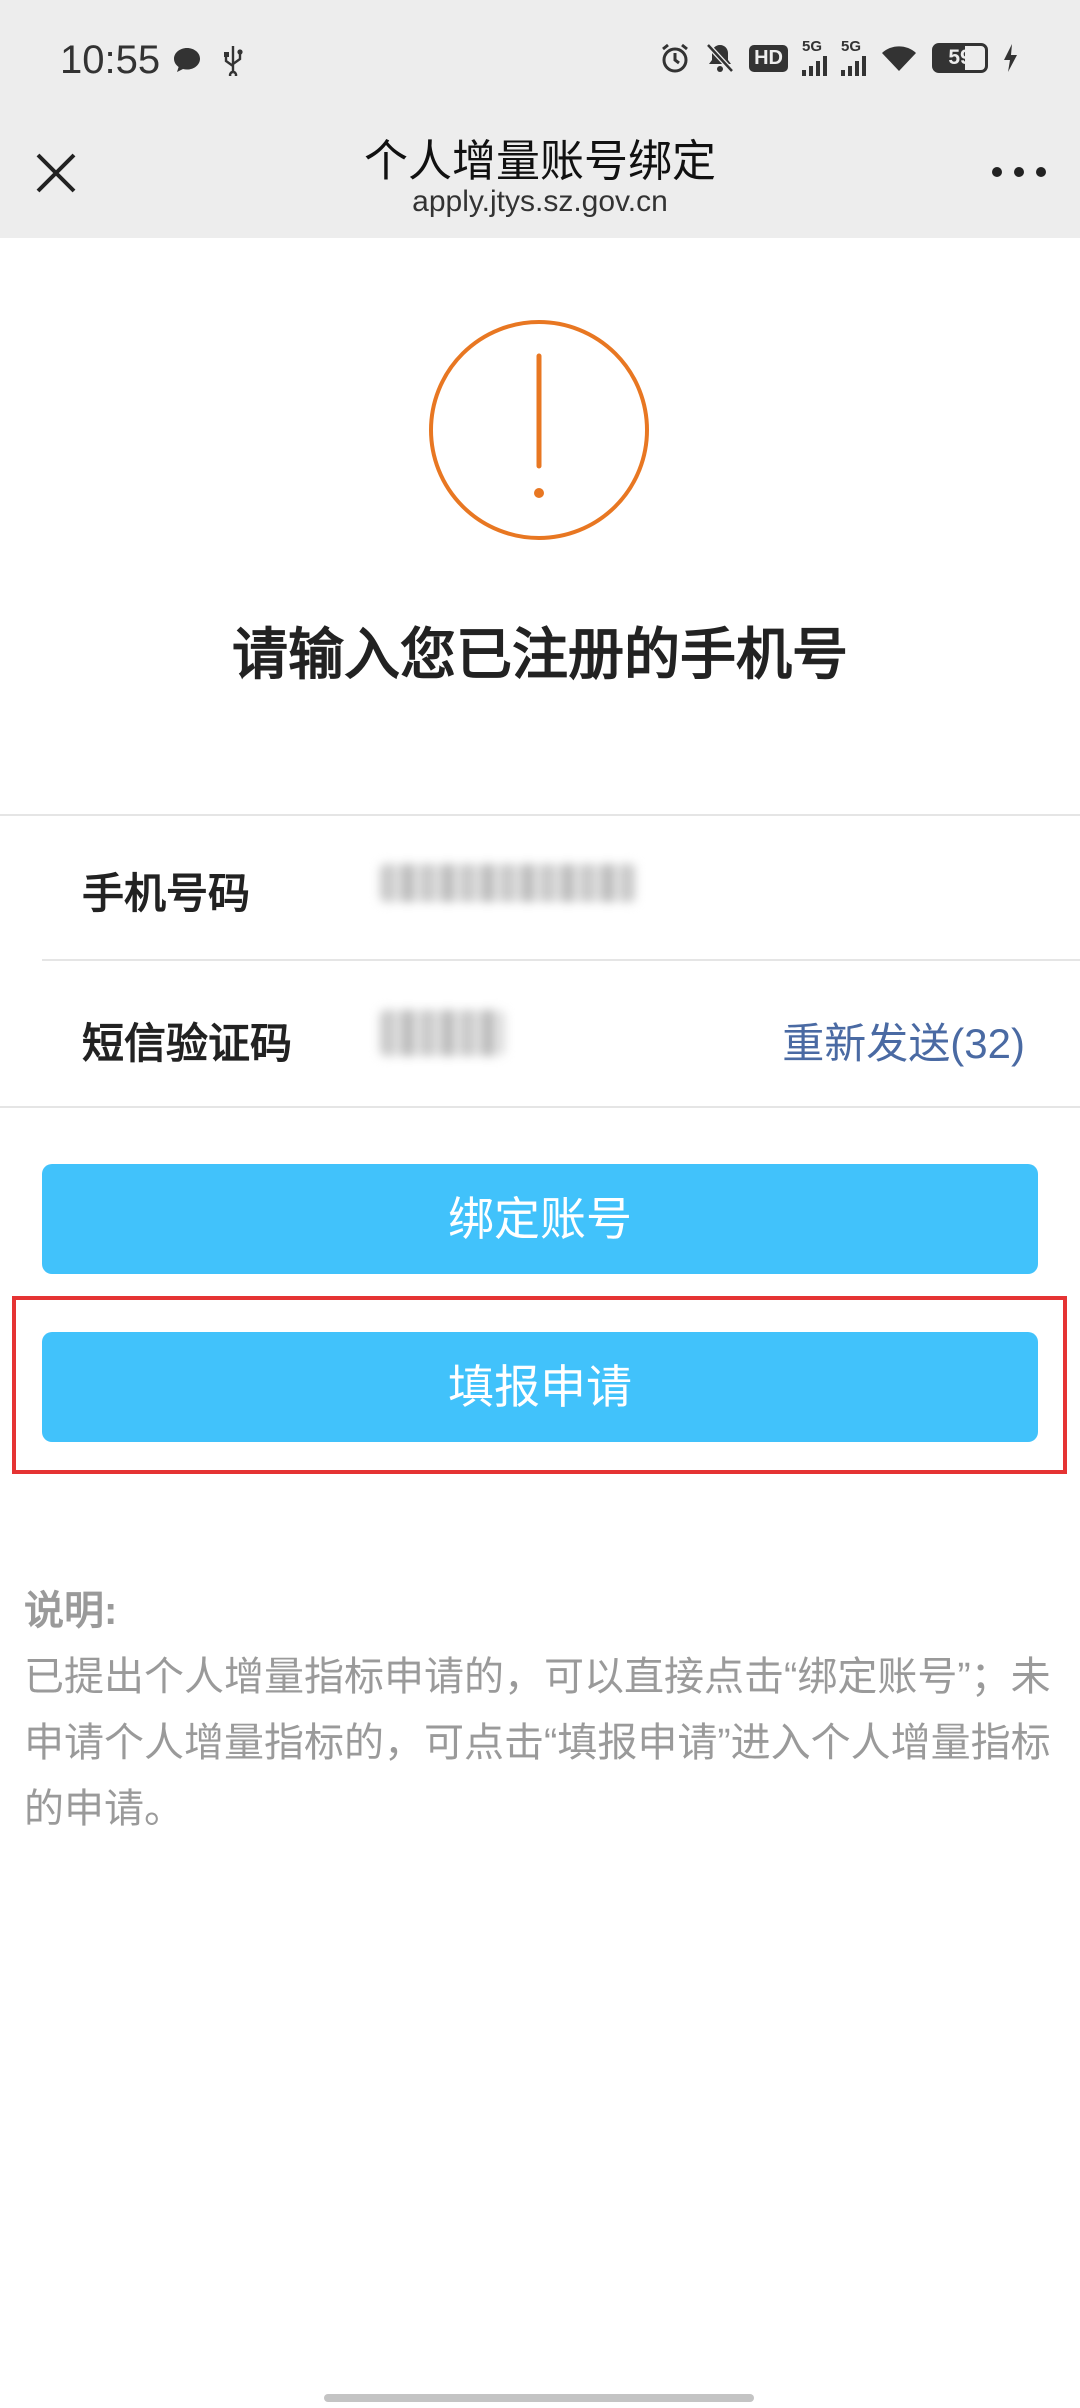 The width and height of the screenshot is (1080, 2408). What do you see at coordinates (539, 2398) in the screenshot?
I see `home-indicator` at bounding box center [539, 2398].